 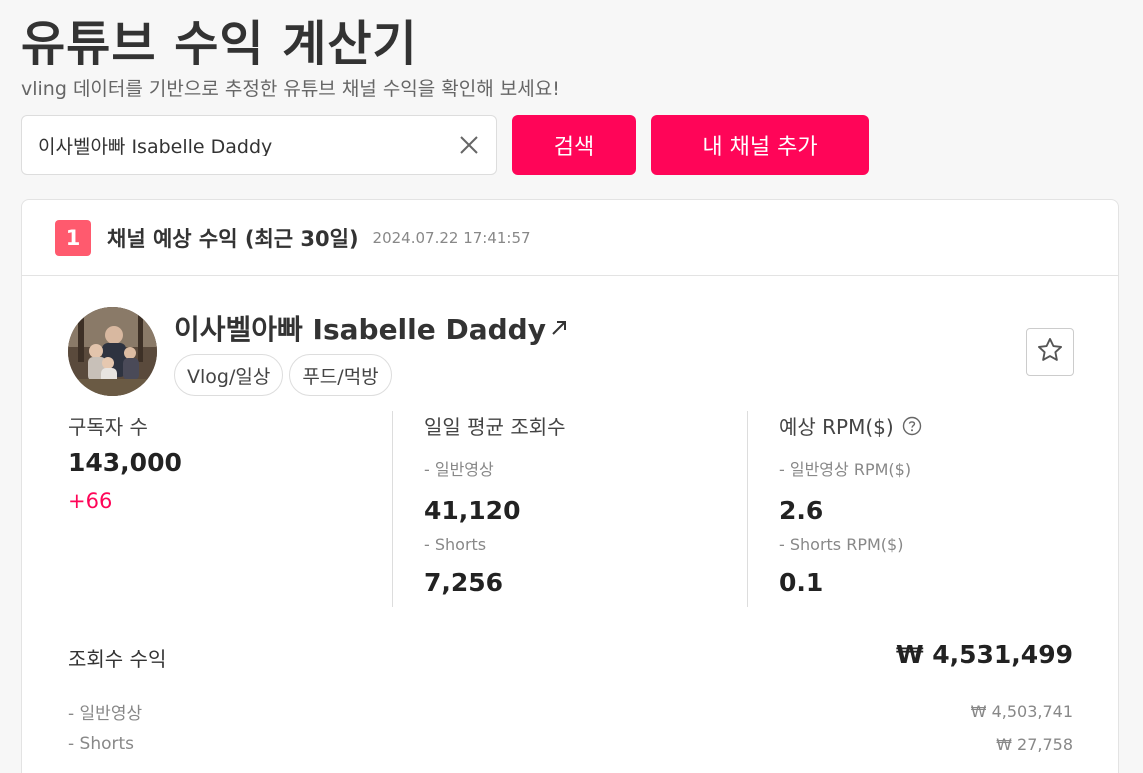 I want to click on help-icon, so click(x=912, y=426).